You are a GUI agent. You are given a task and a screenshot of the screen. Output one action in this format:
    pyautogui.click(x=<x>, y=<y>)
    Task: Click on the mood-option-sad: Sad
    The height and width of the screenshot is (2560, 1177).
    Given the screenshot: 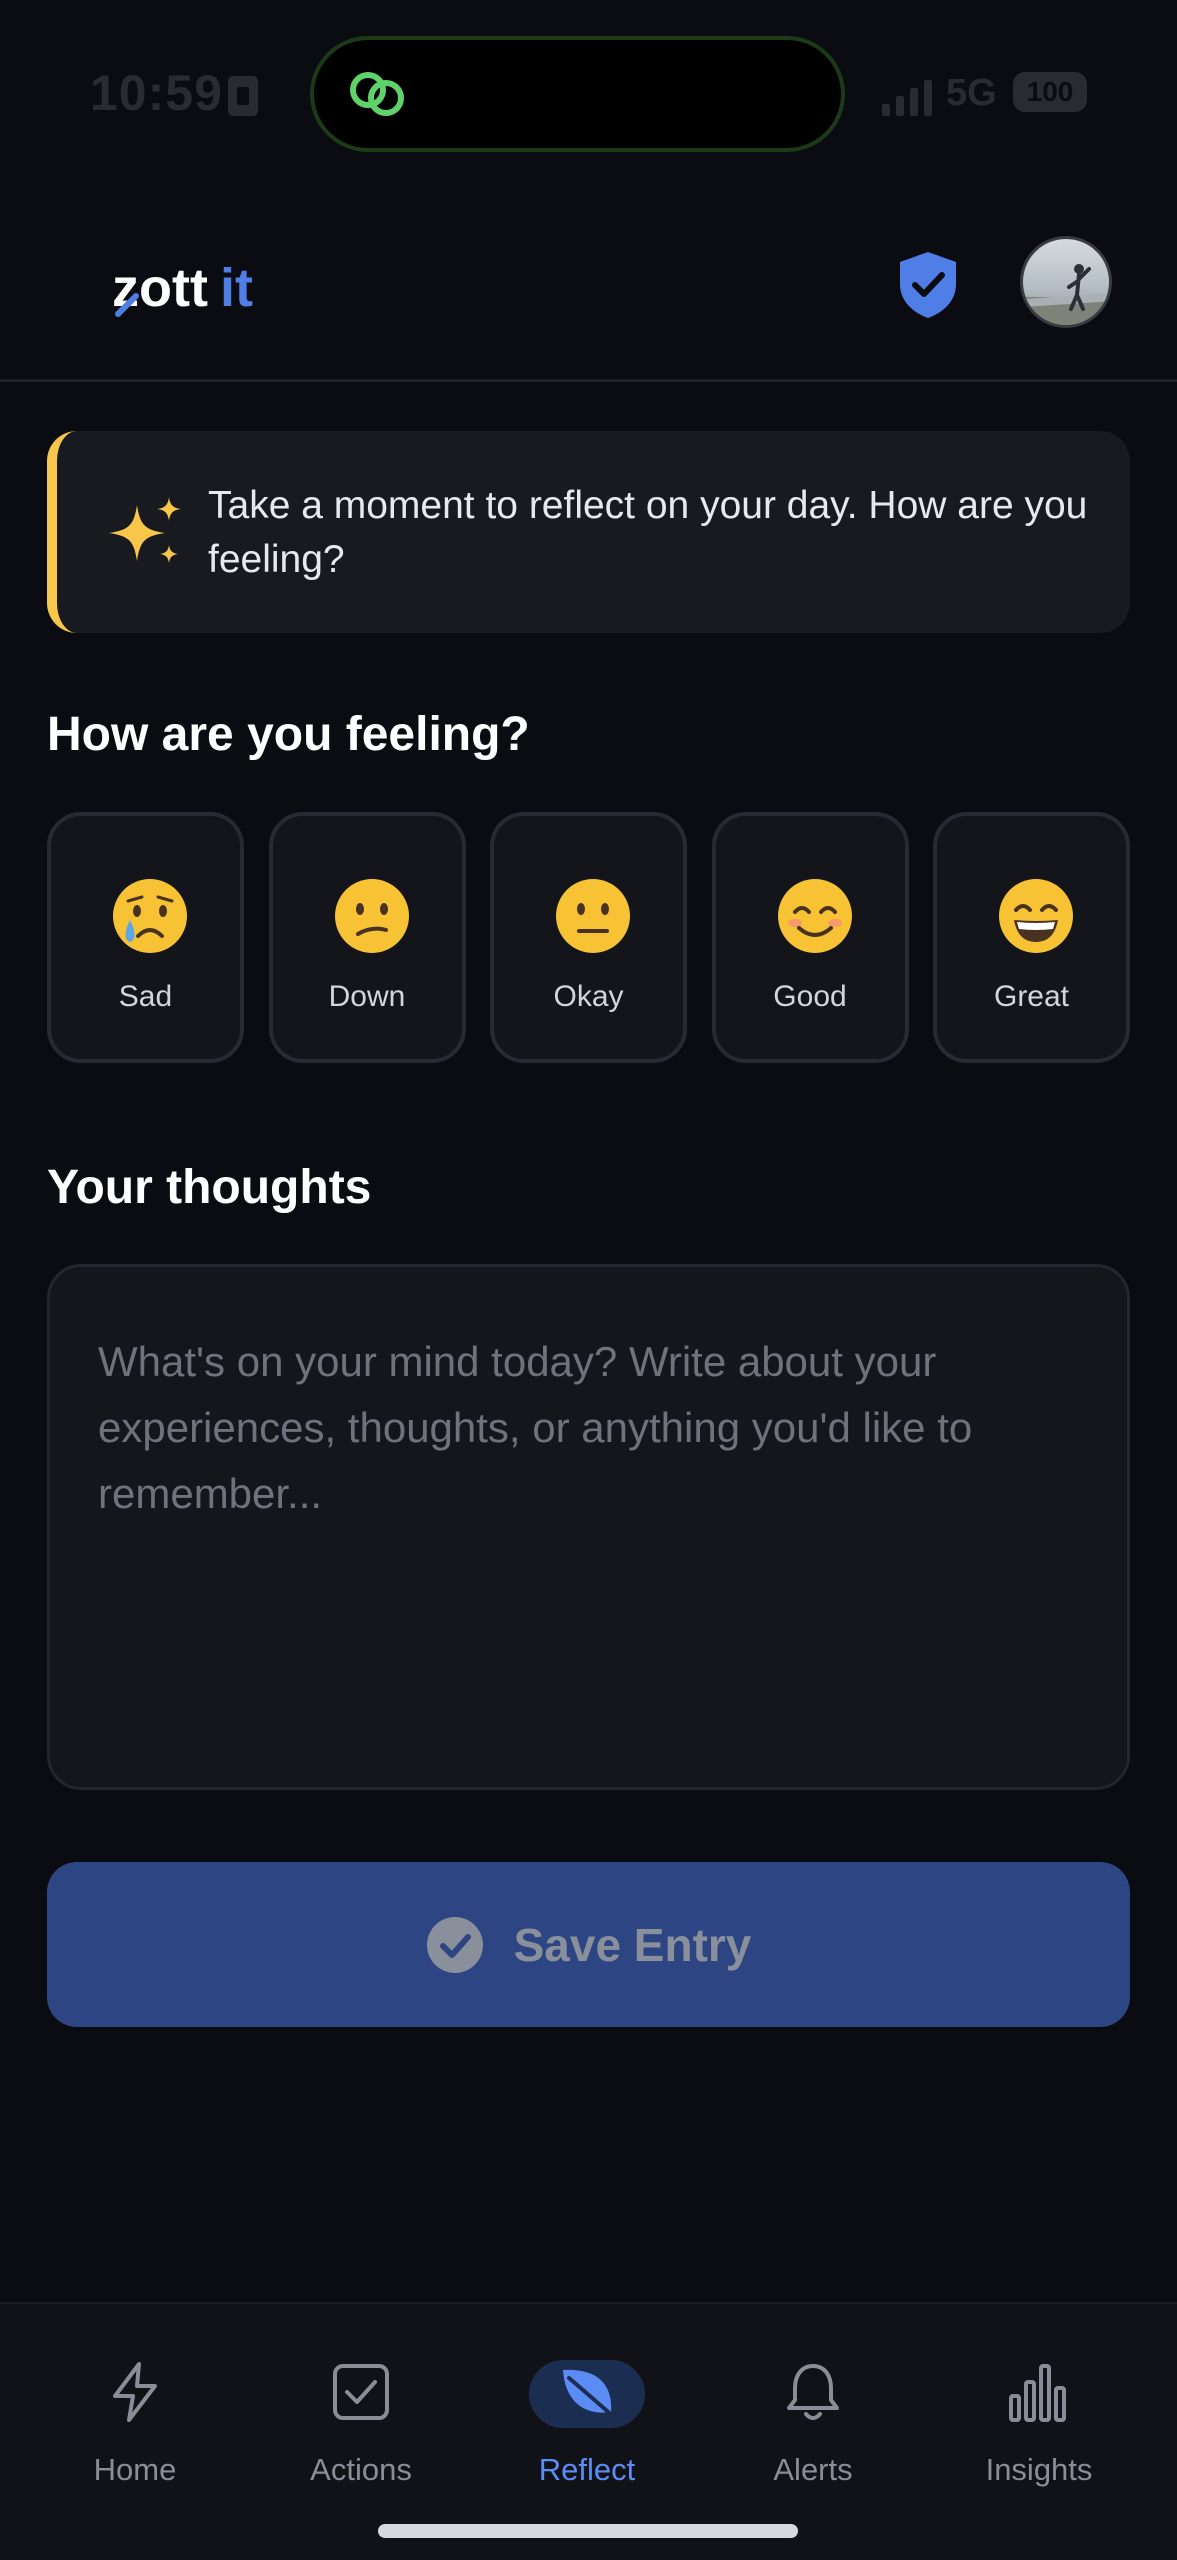 What is the action you would take?
    pyautogui.click(x=145, y=937)
    